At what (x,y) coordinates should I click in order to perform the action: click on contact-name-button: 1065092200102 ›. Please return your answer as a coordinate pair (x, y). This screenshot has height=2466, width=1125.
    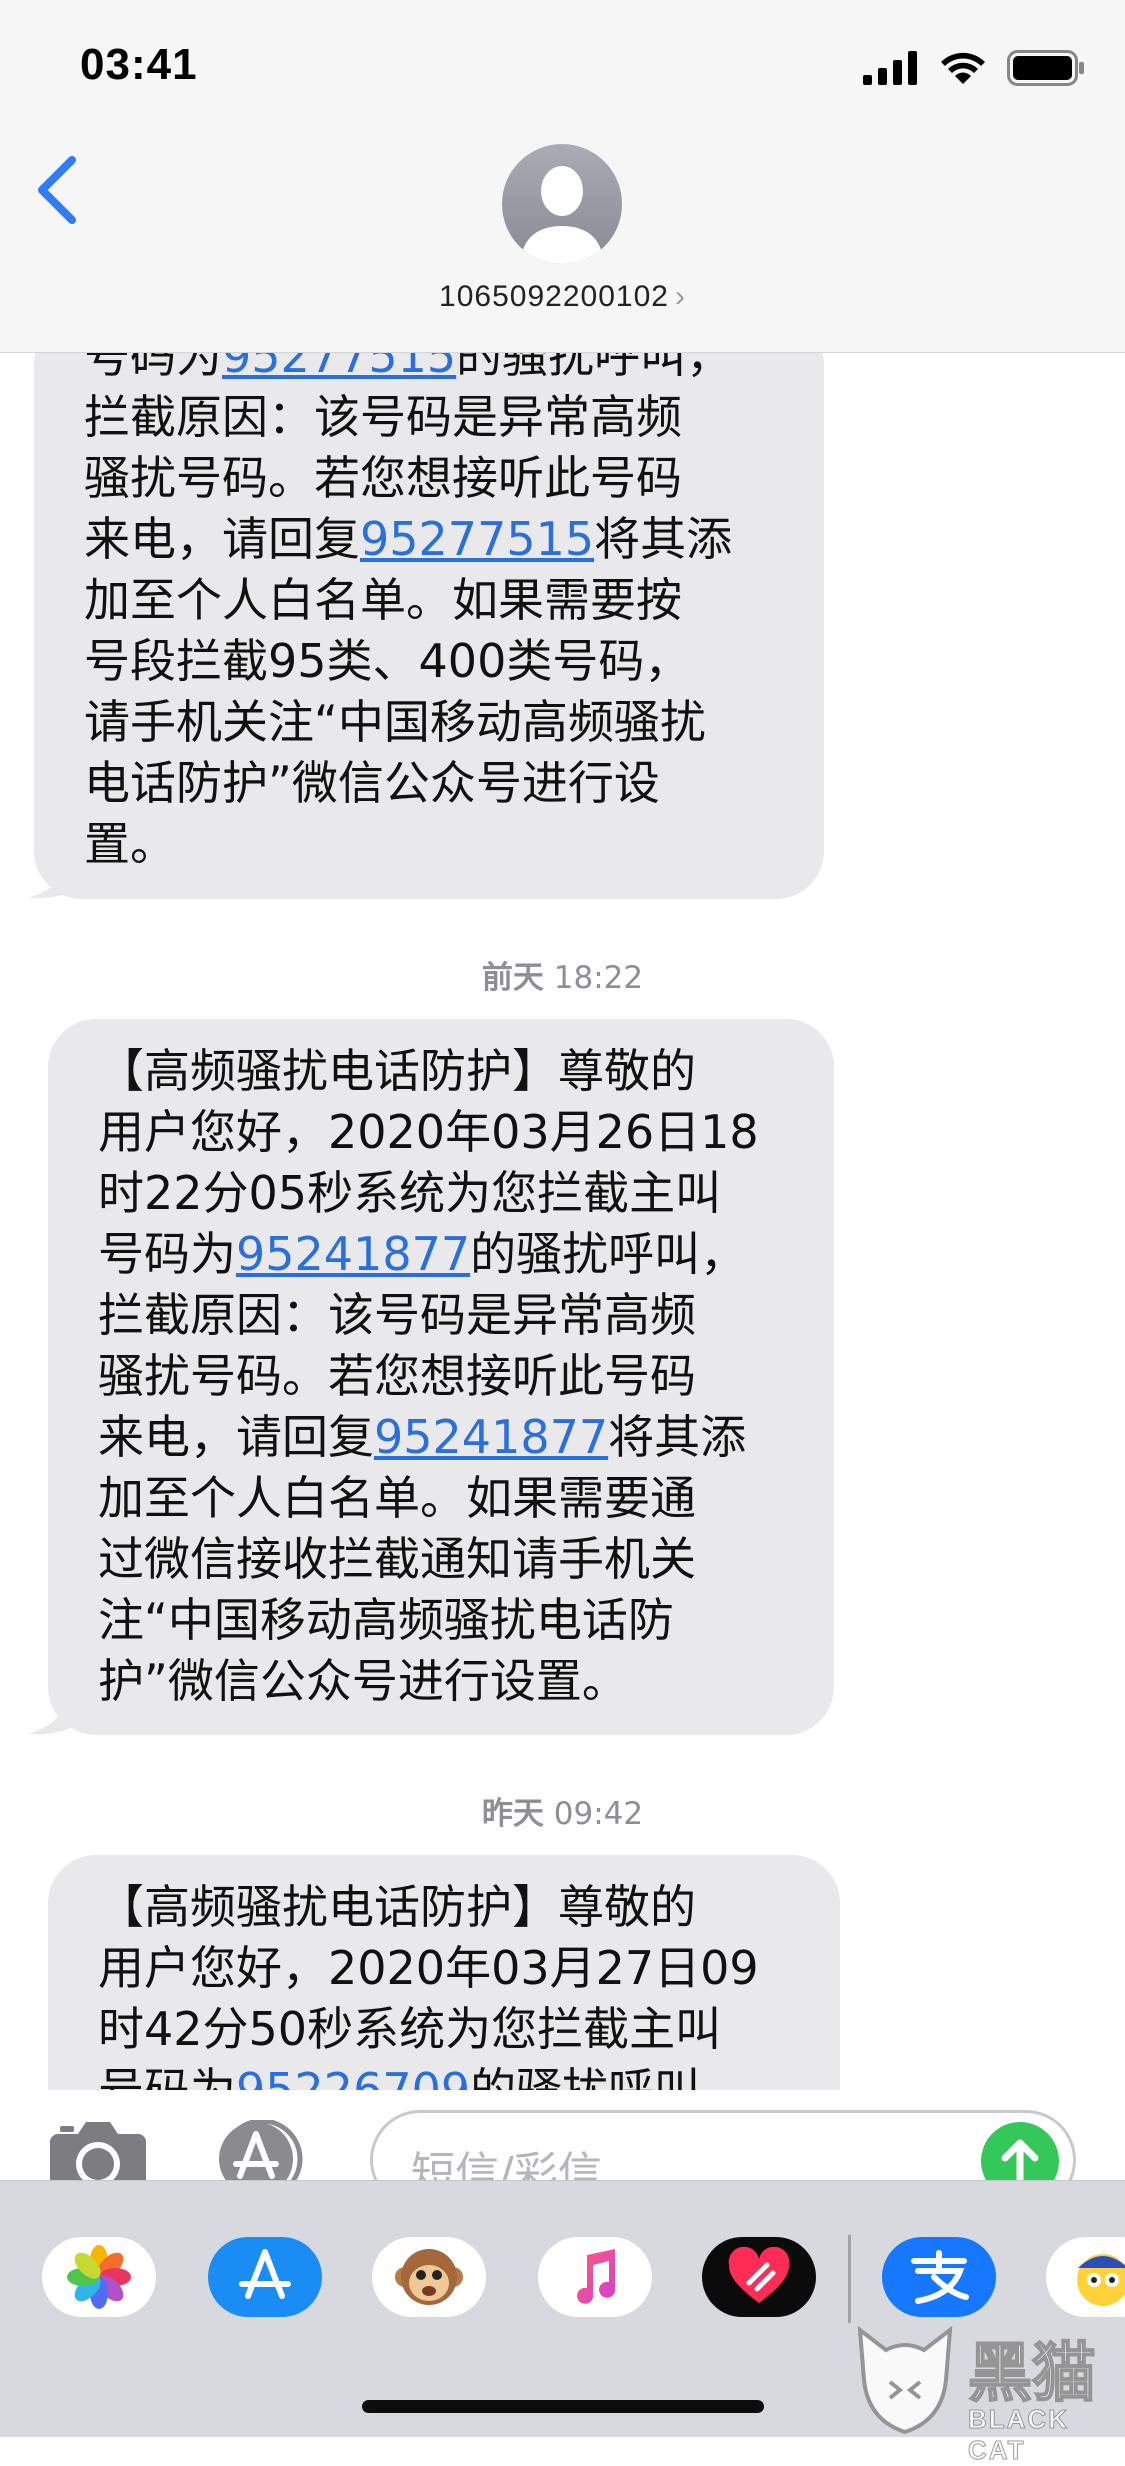
    Looking at the image, I should click on (562, 297).